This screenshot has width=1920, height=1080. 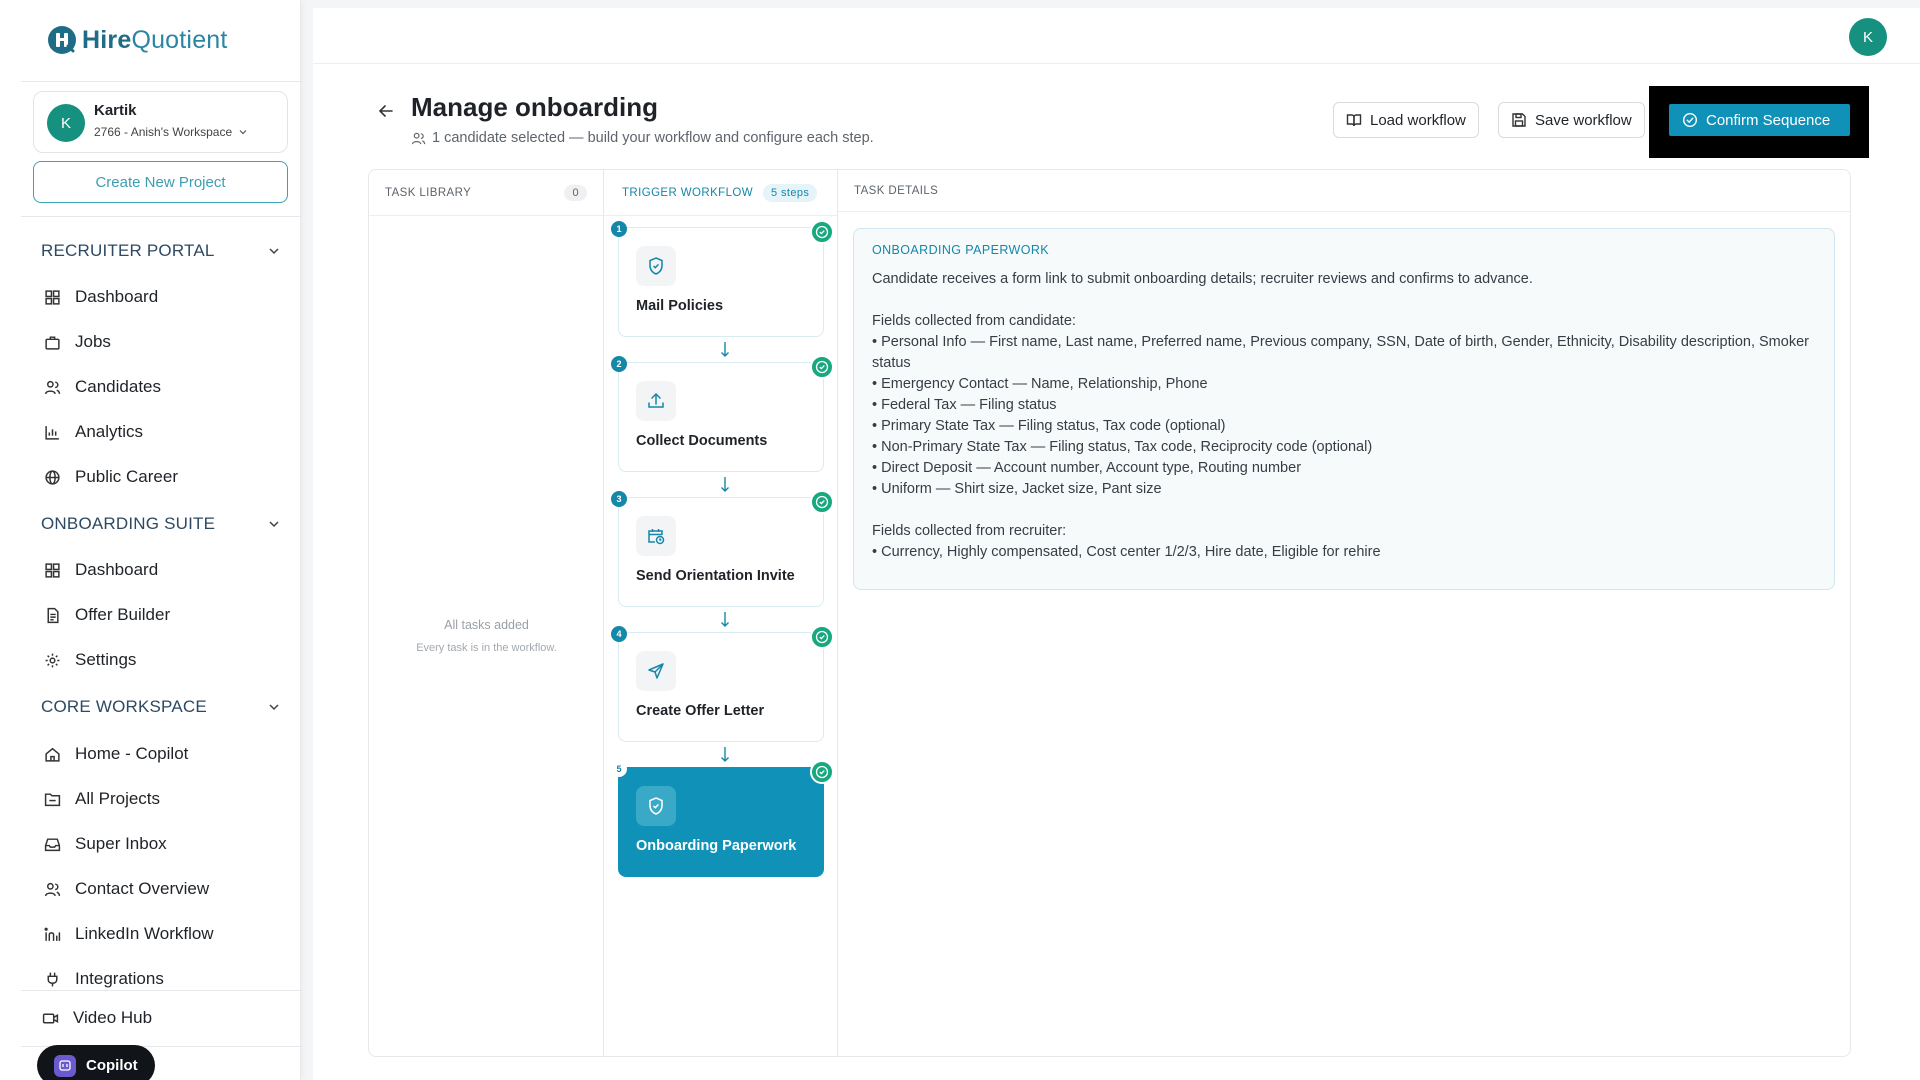 What do you see at coordinates (128, 523) in the screenshot?
I see `section-title: ONBOARDING SUITE` at bounding box center [128, 523].